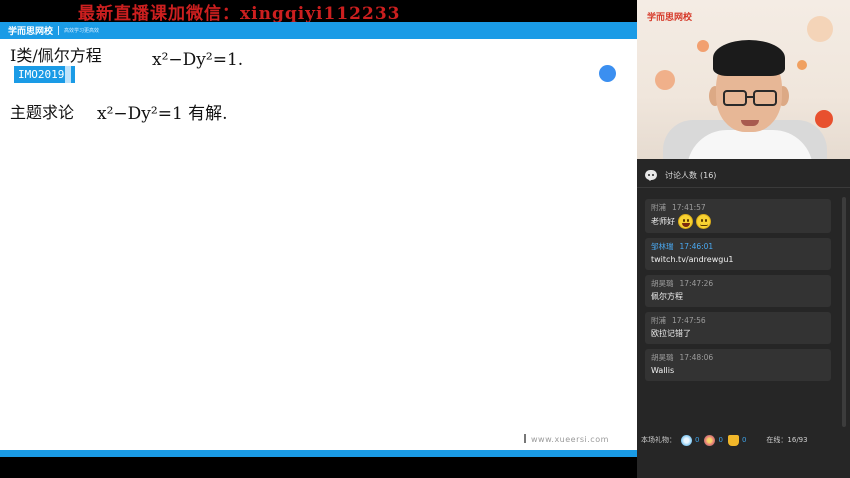 The height and width of the screenshot is (478, 850). What do you see at coordinates (198, 60) in the screenshot?
I see `board-line1-right: x²−Dy²=1.` at bounding box center [198, 60].